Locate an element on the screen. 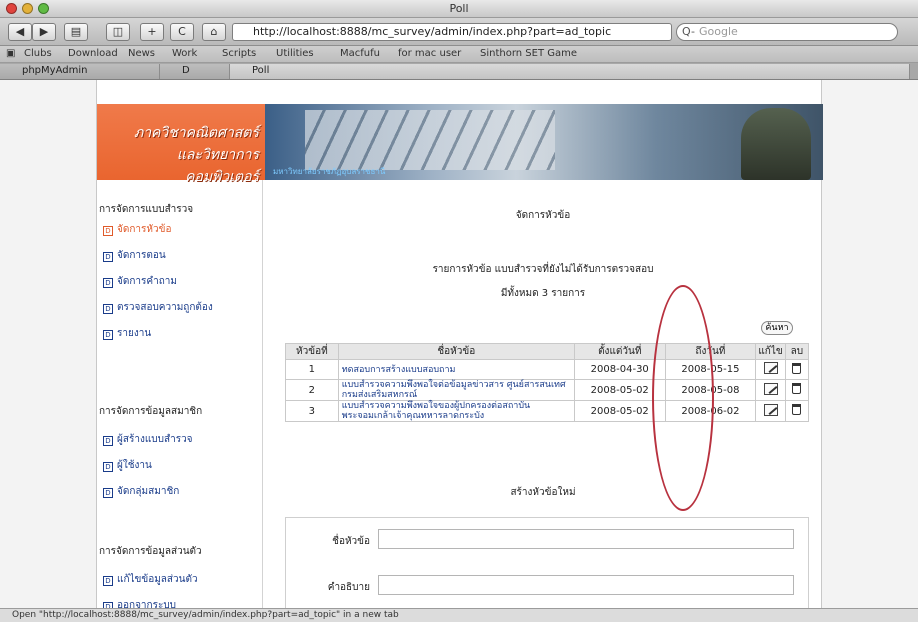  tab-d: D is located at coordinates (195, 71).